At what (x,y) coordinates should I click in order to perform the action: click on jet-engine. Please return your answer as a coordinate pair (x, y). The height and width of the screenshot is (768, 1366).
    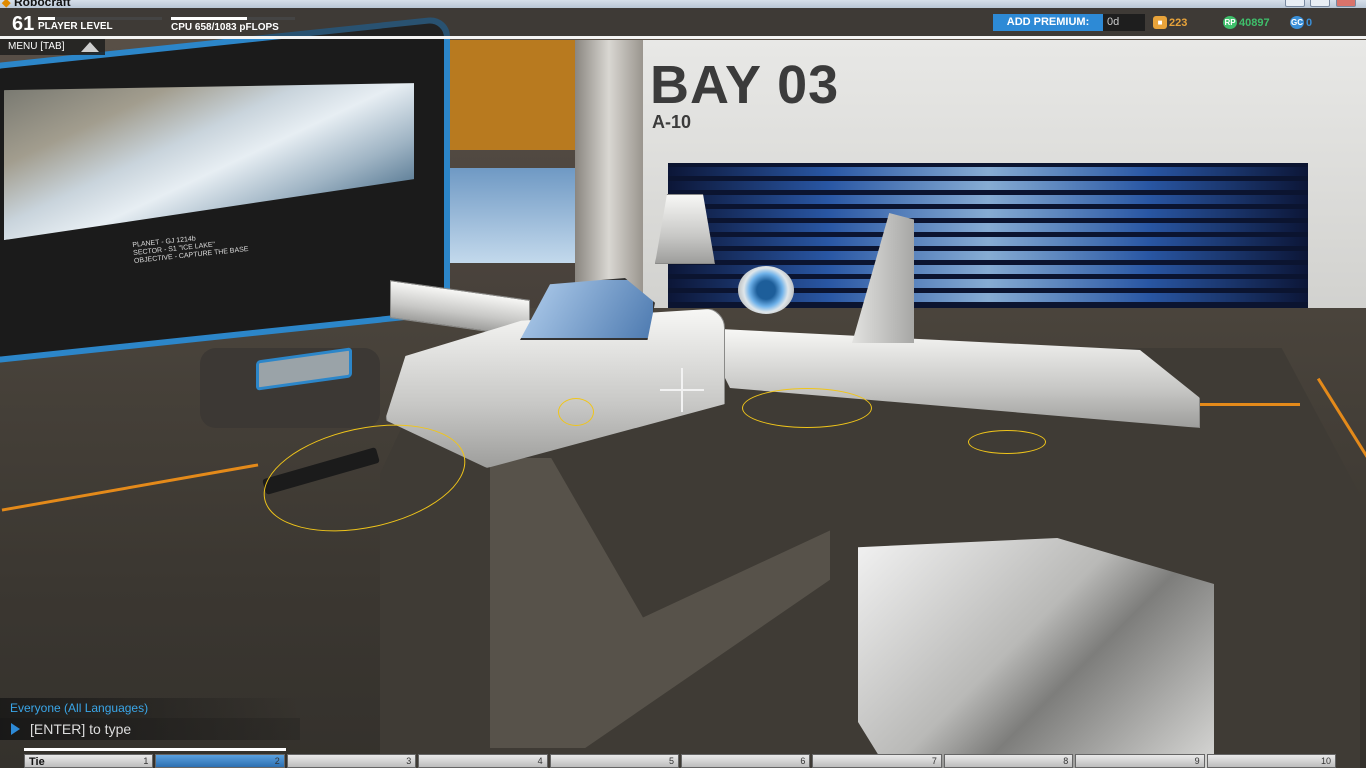
    Looking at the image, I should click on (766, 290).